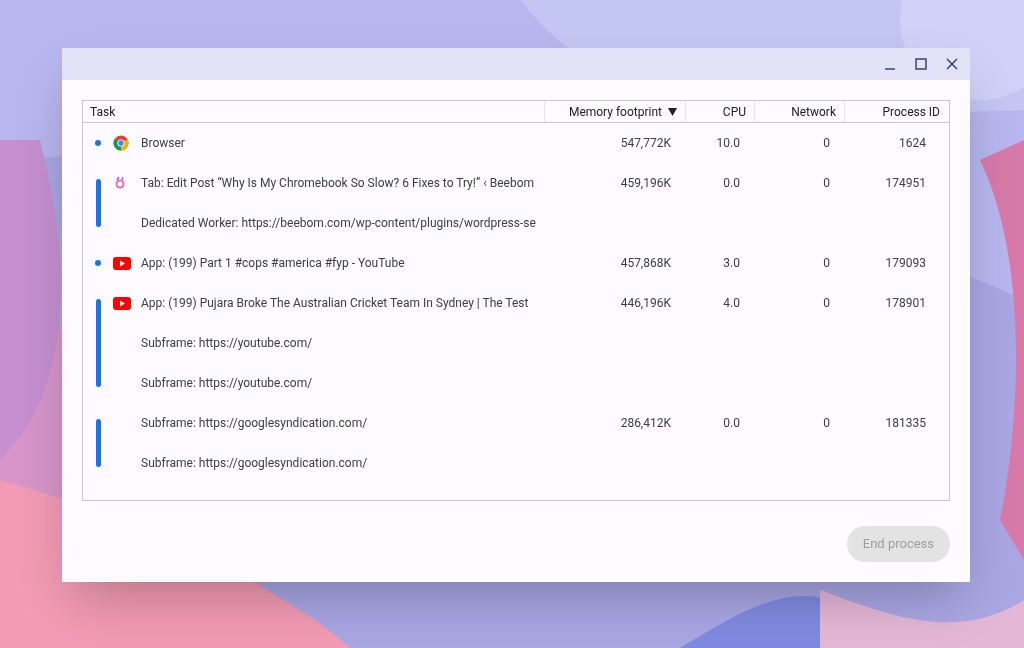 This screenshot has height=648, width=1024. I want to click on task-name: Tab: Edit Post “Why Is My Chromebook So Slow? 6 Fixes to Try!” ‹ Beebom, so click(338, 183).